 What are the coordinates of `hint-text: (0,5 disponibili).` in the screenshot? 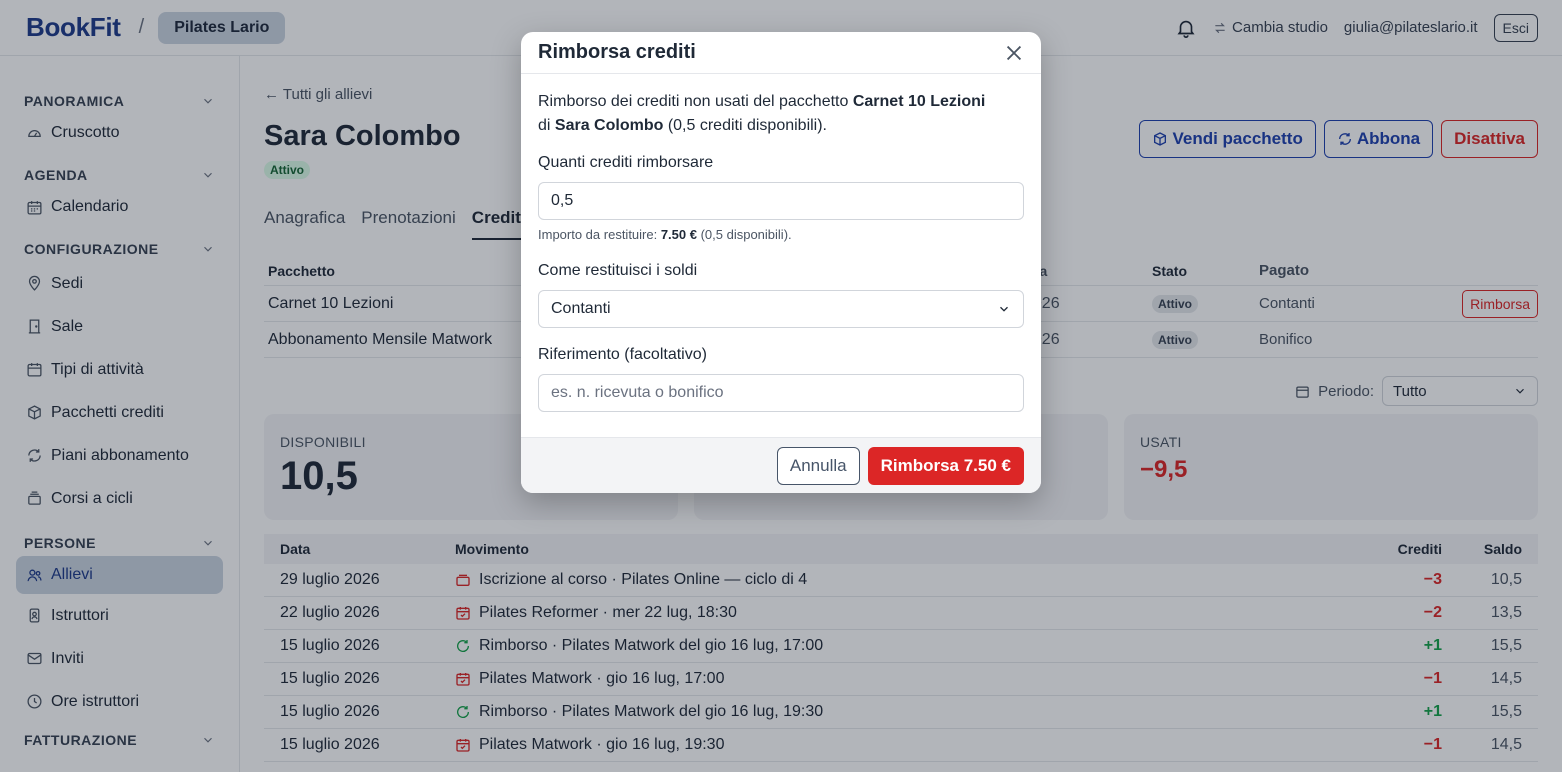 It's located at (744, 234).